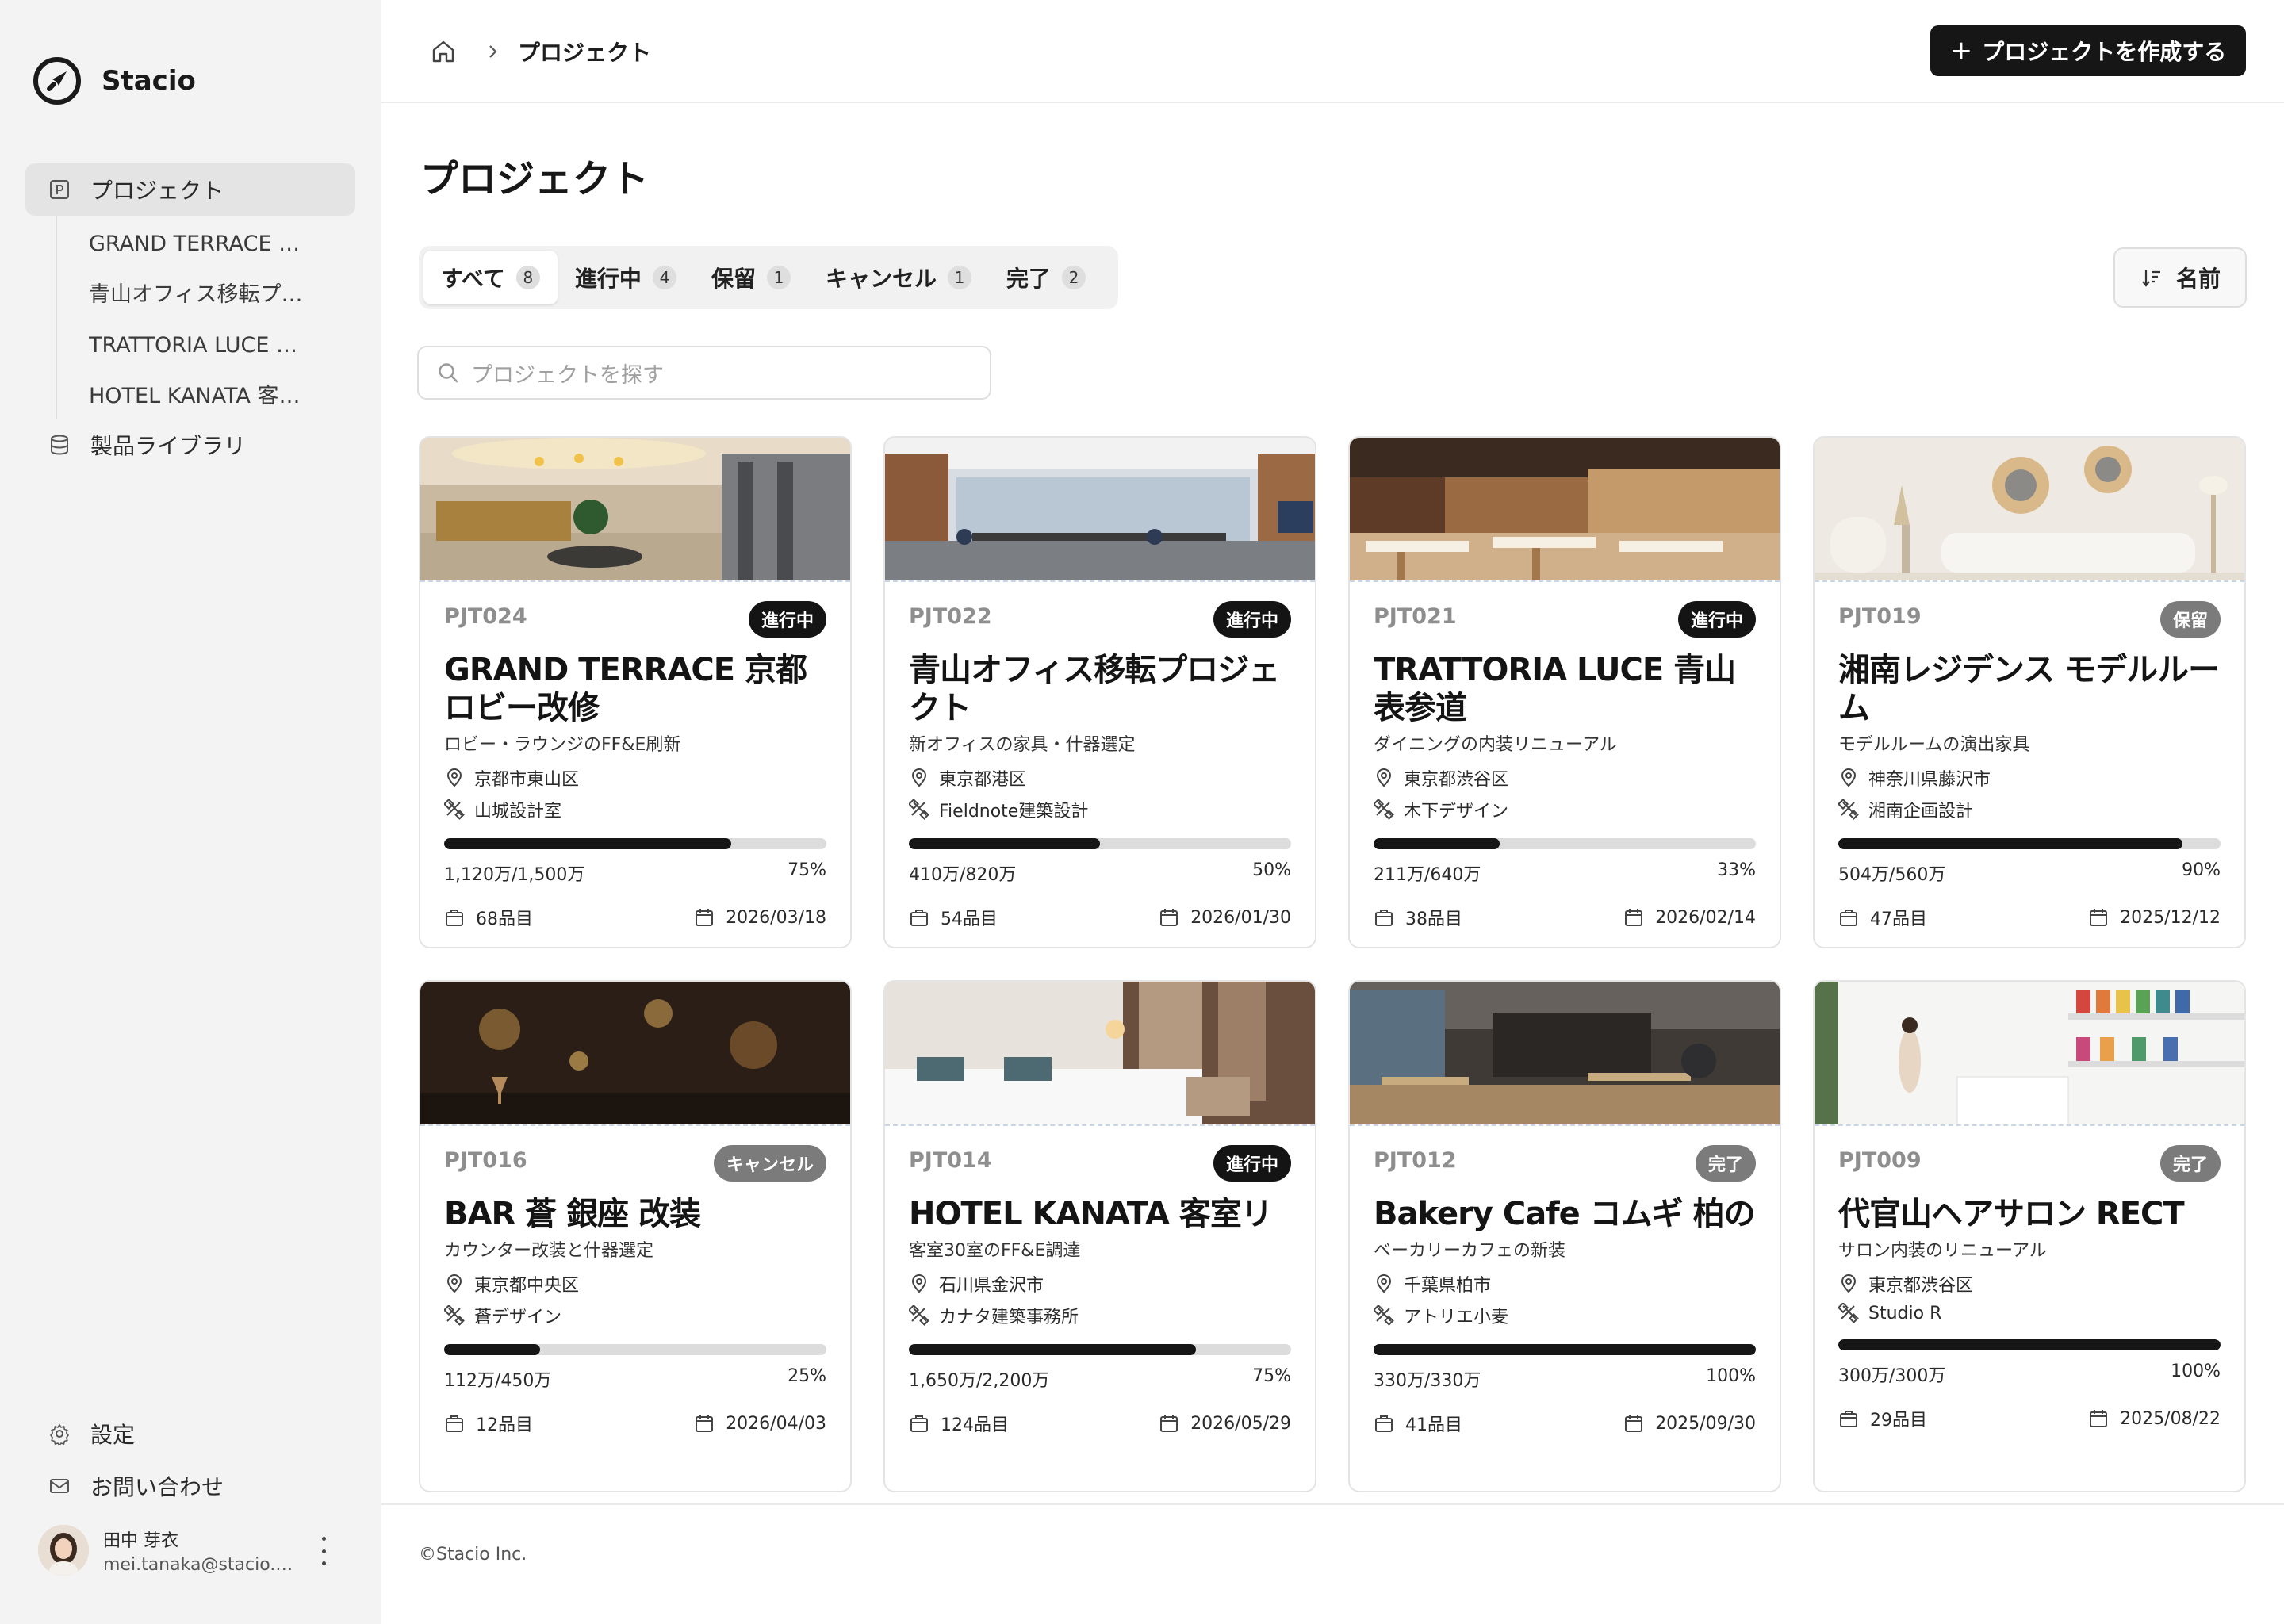 Image resolution: width=2284 pixels, height=1624 pixels. Describe the element at coordinates (488, 918) in the screenshot. I see `item-count: 68品目` at that location.